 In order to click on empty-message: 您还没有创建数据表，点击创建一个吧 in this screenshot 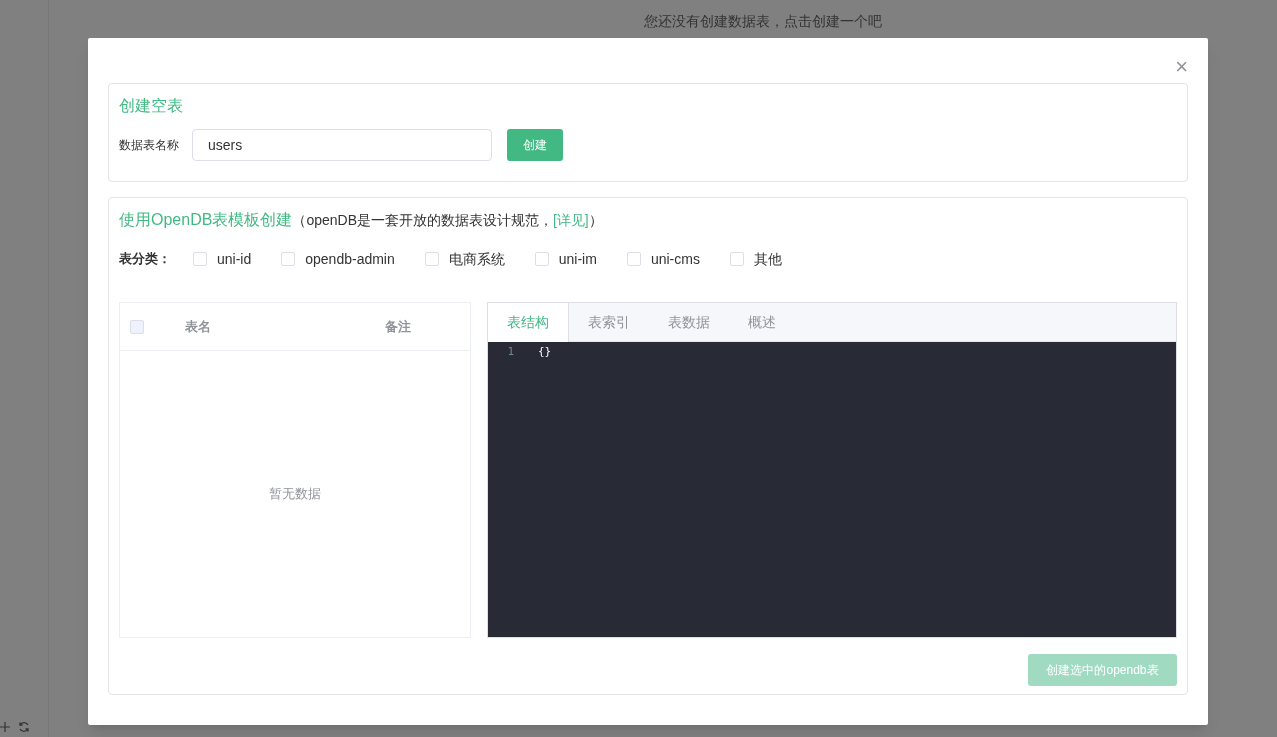, I will do `click(763, 21)`.